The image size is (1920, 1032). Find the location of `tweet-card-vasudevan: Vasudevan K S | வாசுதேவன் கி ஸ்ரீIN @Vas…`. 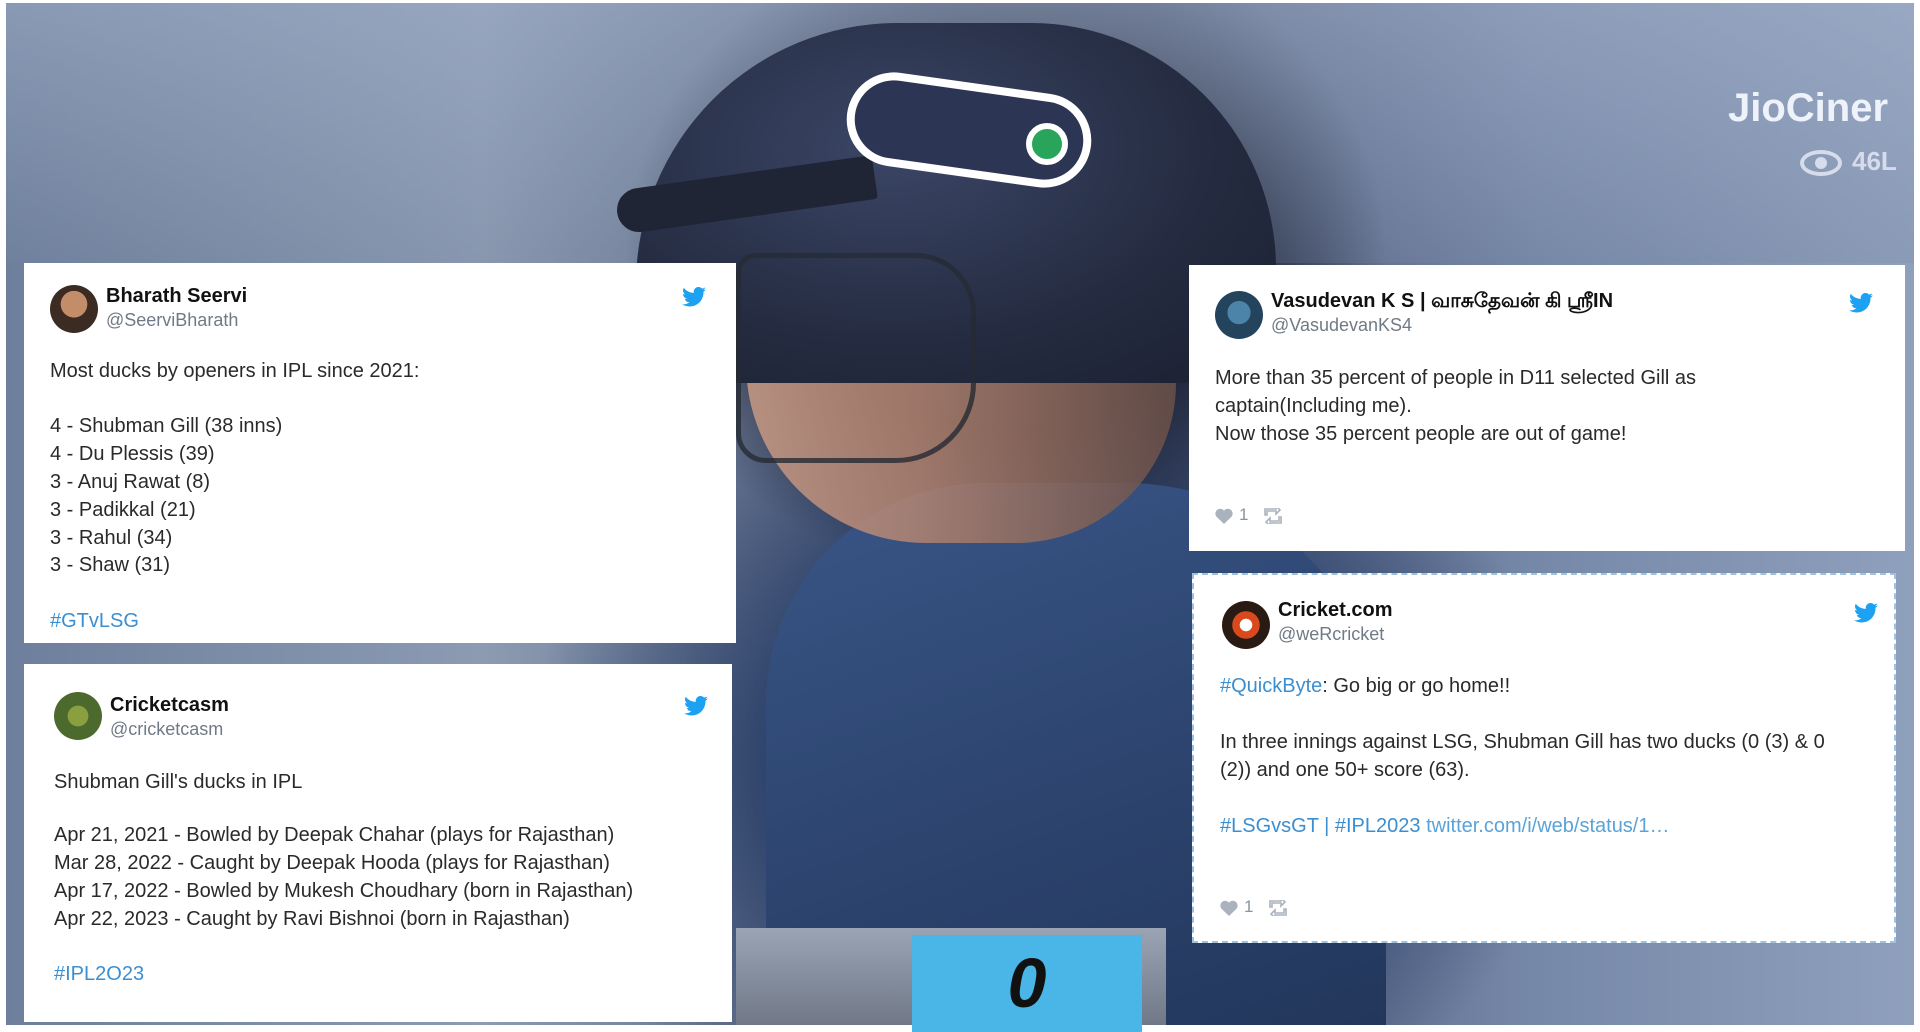

tweet-card-vasudevan: Vasudevan K S | வாசுதேவன் கி ஸ்ரீIN @Vas… is located at coordinates (1547, 408).